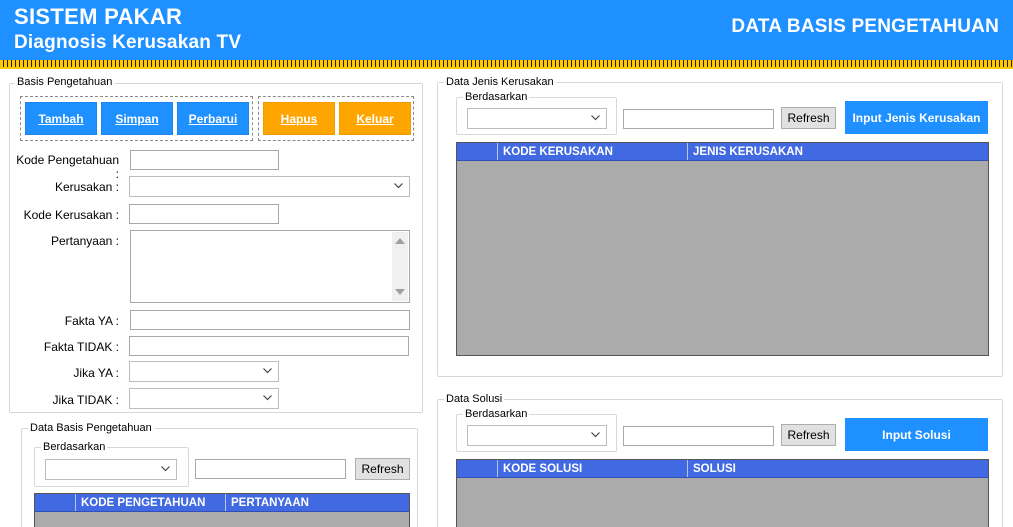 The width and height of the screenshot is (1013, 527). Describe the element at coordinates (506, 64) in the screenshot. I see `header-divider` at that location.